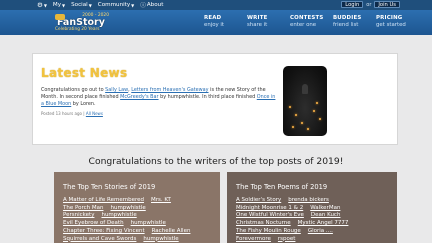 The width and height of the screenshot is (432, 243). Describe the element at coordinates (155, 5) in the screenshot. I see `menu-about-label: About` at that location.